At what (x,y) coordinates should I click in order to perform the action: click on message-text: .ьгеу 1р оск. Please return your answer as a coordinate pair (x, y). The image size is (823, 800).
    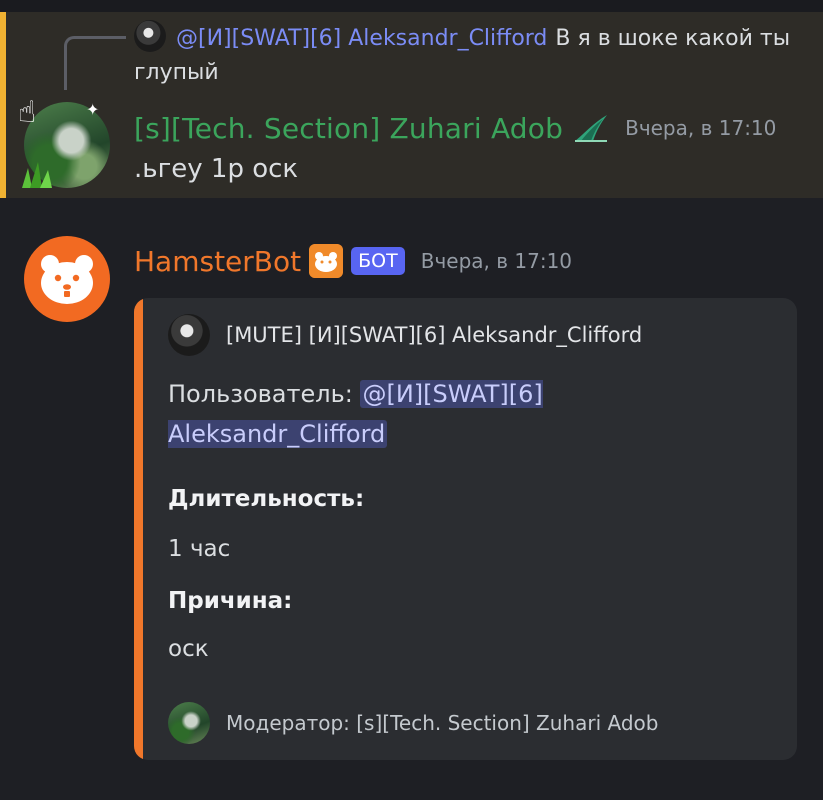
    Looking at the image, I should click on (216, 169).